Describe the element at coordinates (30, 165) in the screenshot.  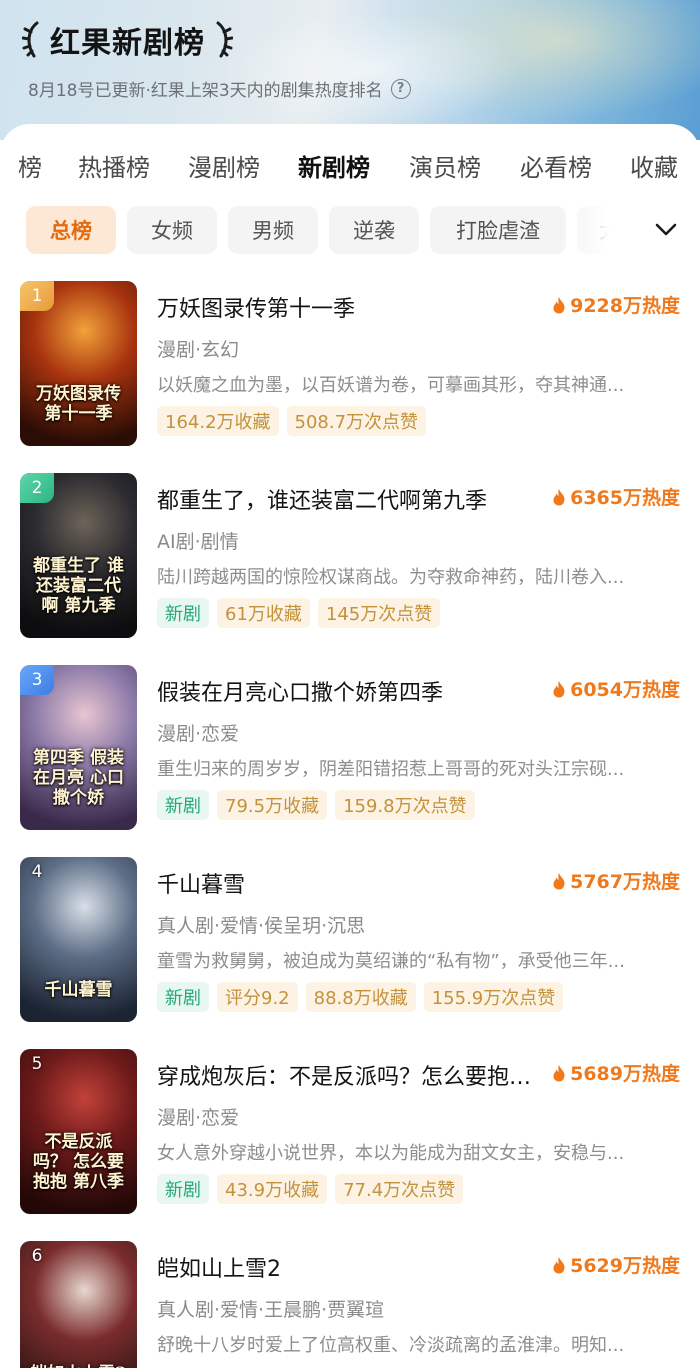
I see `tab-partial: 榜` at that location.